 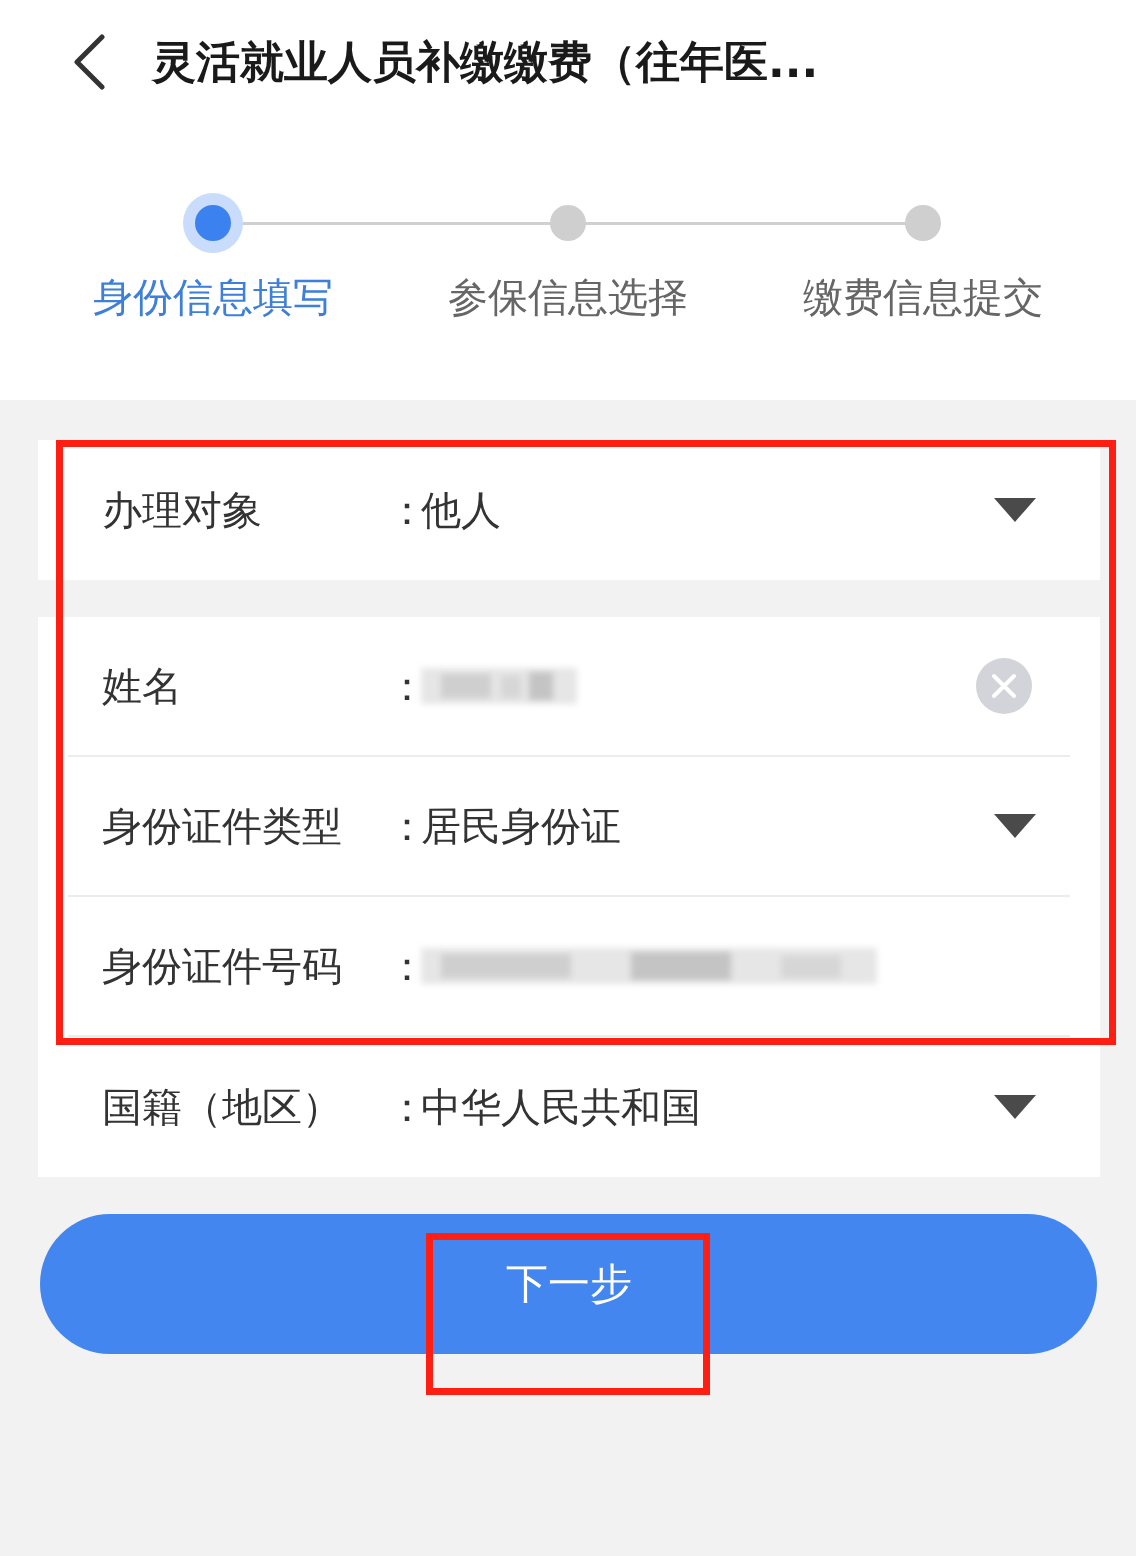 What do you see at coordinates (707, 826) in the screenshot?
I see `field-value: 居民身份证` at bounding box center [707, 826].